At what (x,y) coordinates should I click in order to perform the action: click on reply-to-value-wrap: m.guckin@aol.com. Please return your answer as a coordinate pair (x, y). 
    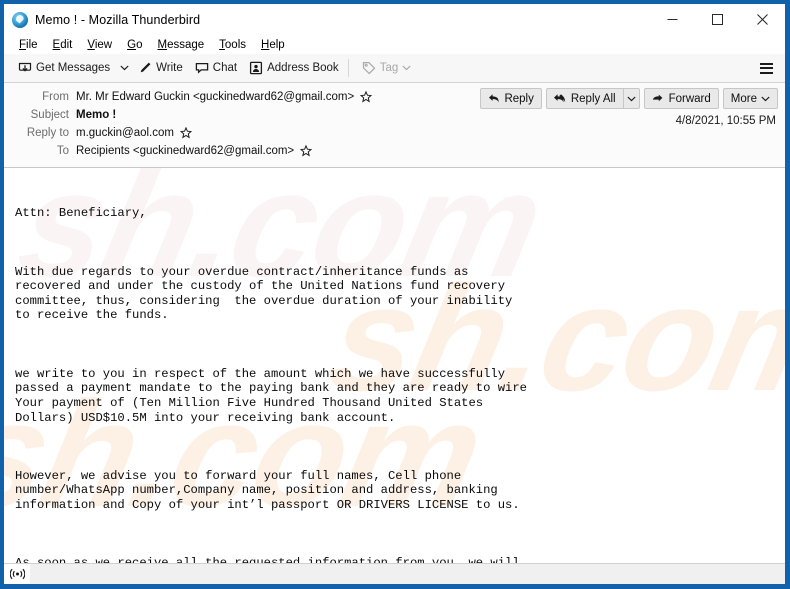
    Looking at the image, I should click on (134, 133).